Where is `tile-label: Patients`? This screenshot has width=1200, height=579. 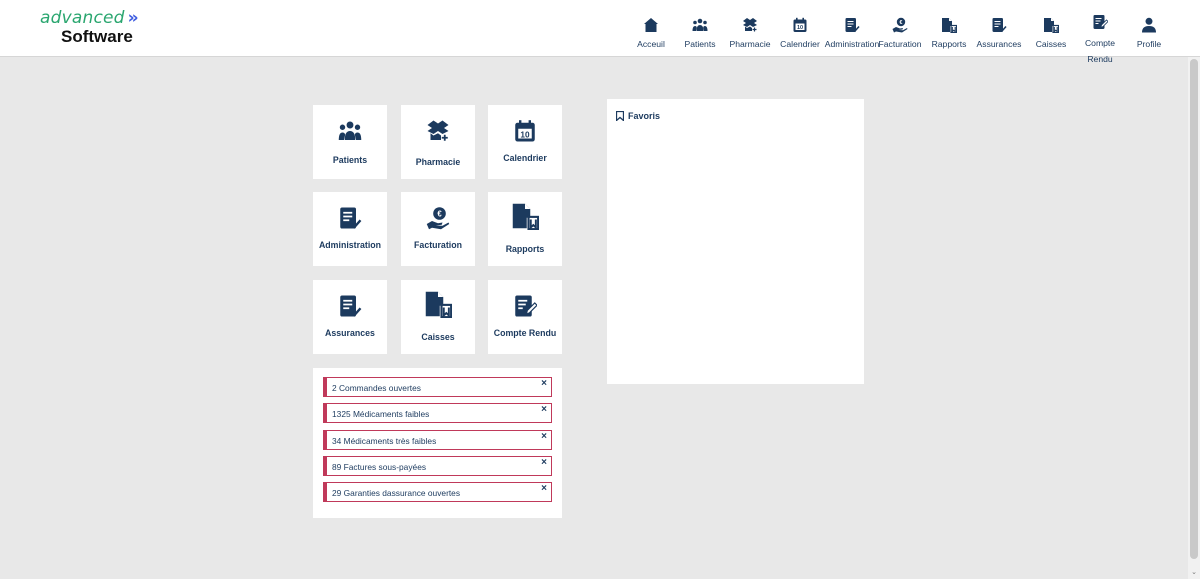 tile-label: Patients is located at coordinates (350, 160).